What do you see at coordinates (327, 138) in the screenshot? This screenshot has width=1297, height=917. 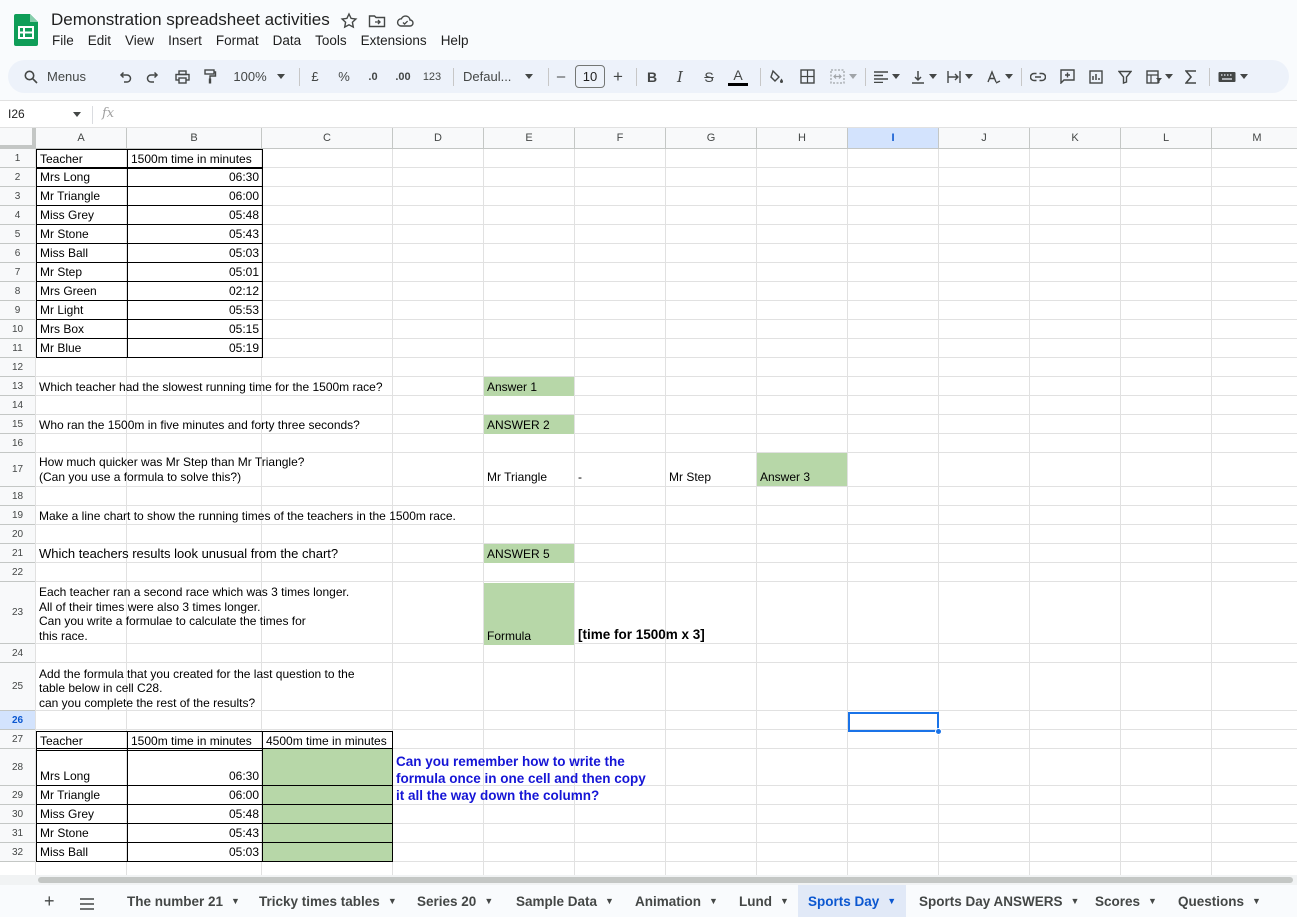 I see `column-header-c: C` at bounding box center [327, 138].